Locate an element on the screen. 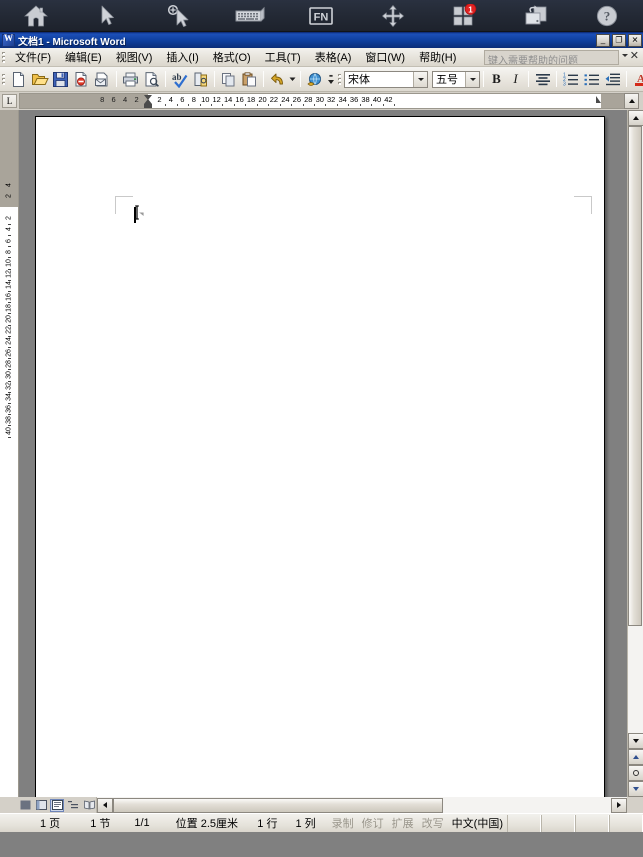 This screenshot has height=857, width=643. arrow-left-icon is located at coordinates (105, 805).